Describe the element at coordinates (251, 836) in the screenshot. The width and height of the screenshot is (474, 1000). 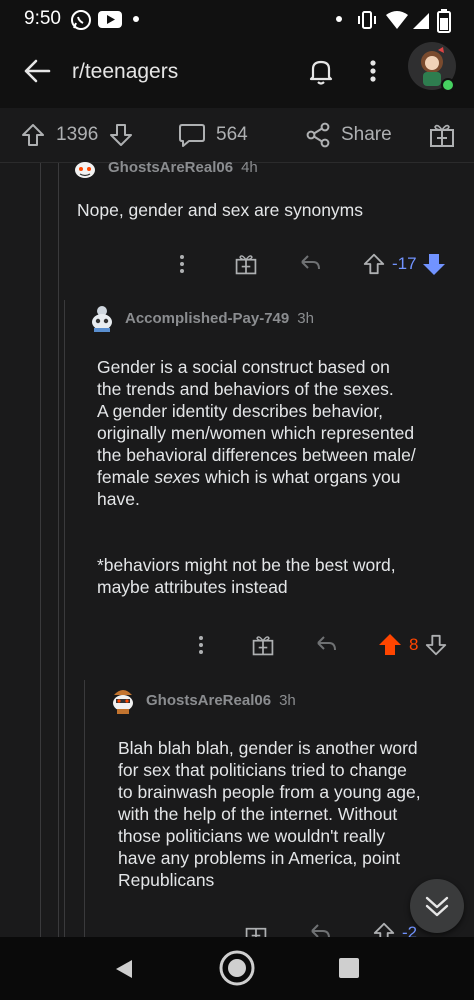
I see `comment-line: those politicians we wouldn't really` at that location.